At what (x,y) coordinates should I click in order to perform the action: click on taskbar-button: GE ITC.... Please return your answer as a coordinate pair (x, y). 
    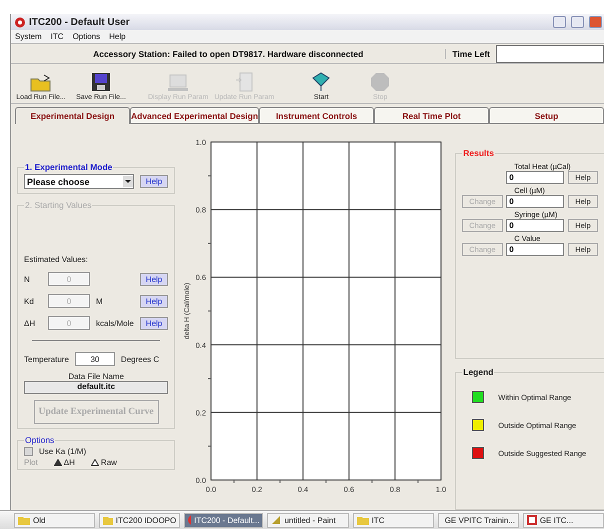
    Looking at the image, I should click on (563, 520).